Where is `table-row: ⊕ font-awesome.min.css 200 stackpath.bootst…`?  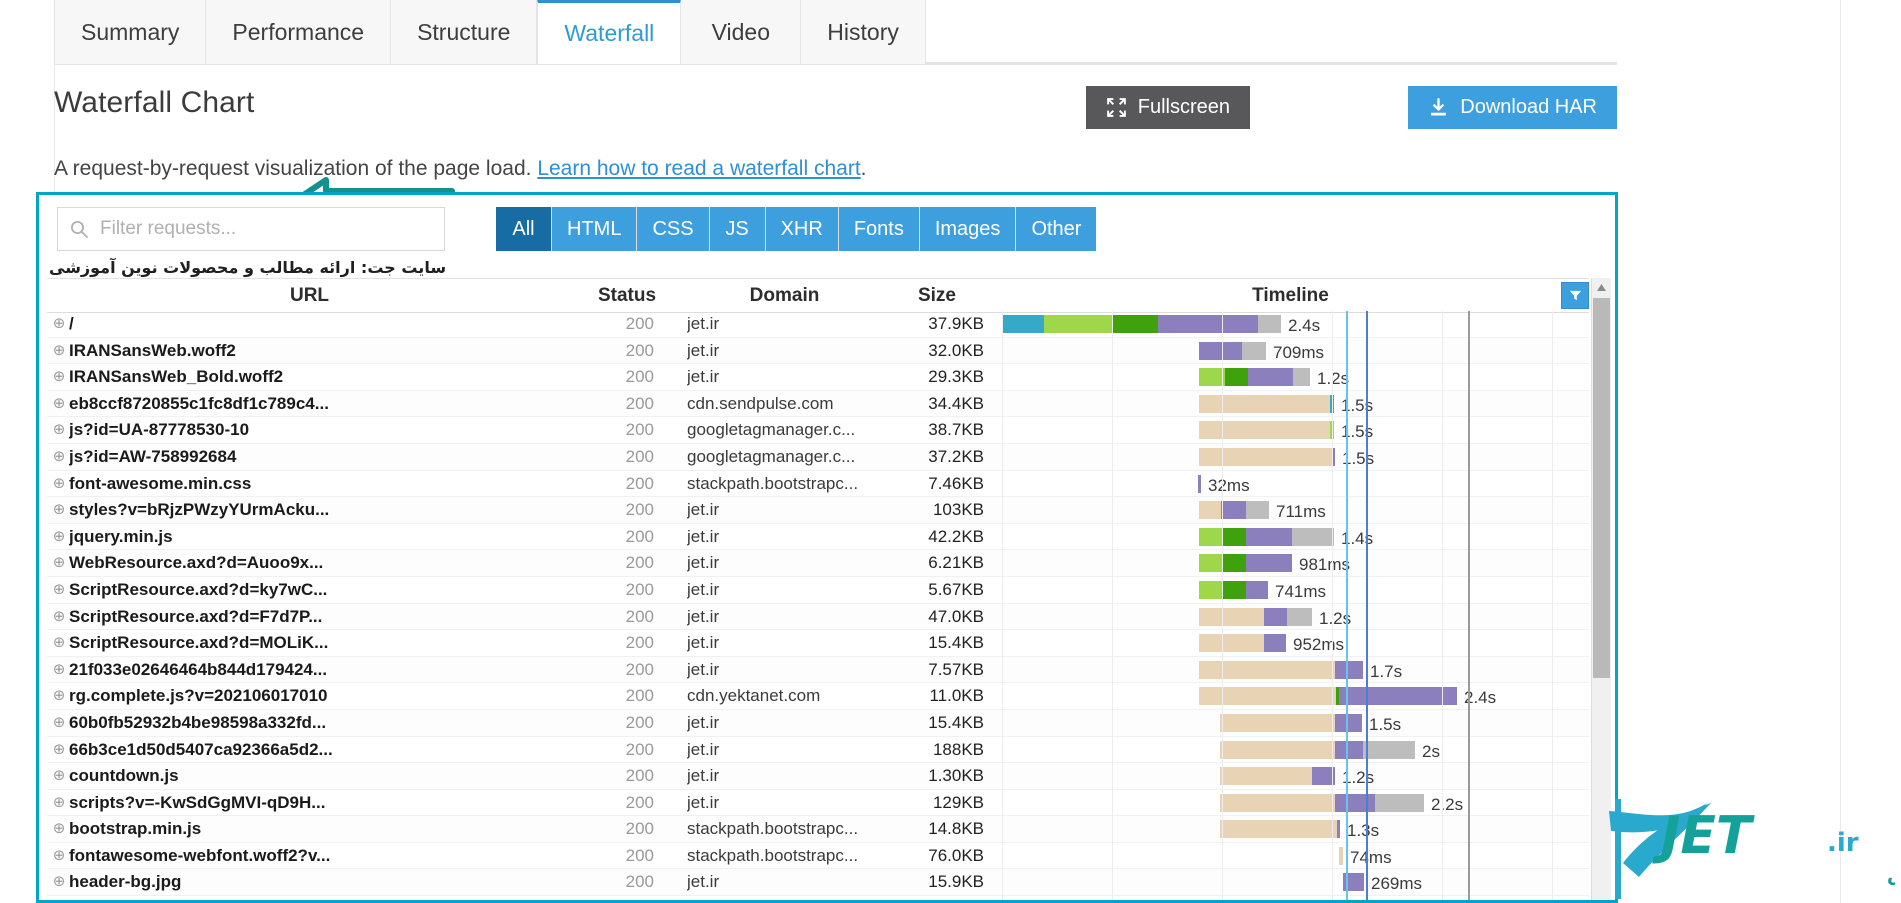
table-row: ⊕ font-awesome.min.css 200 stackpath.bootst… is located at coordinates (818, 484).